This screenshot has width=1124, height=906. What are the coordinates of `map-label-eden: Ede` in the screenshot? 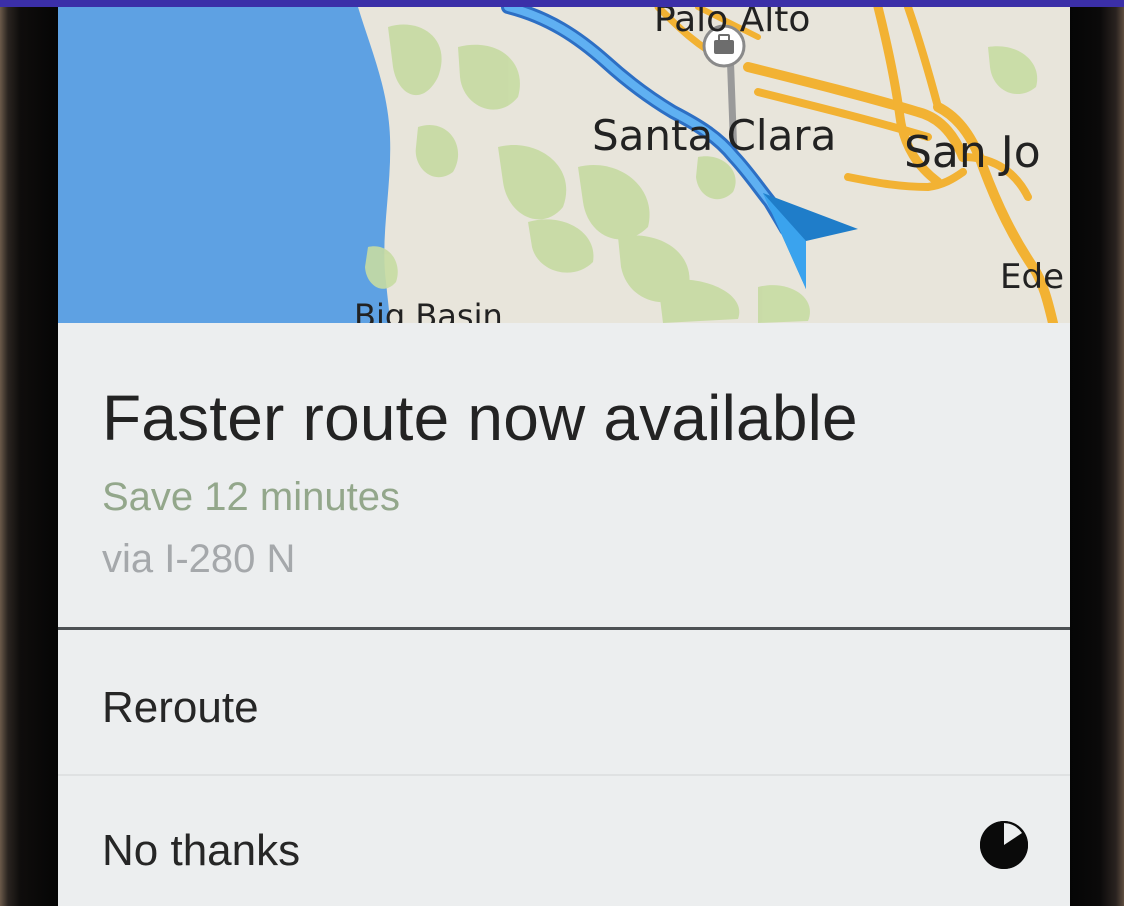 It's located at (1032, 277).